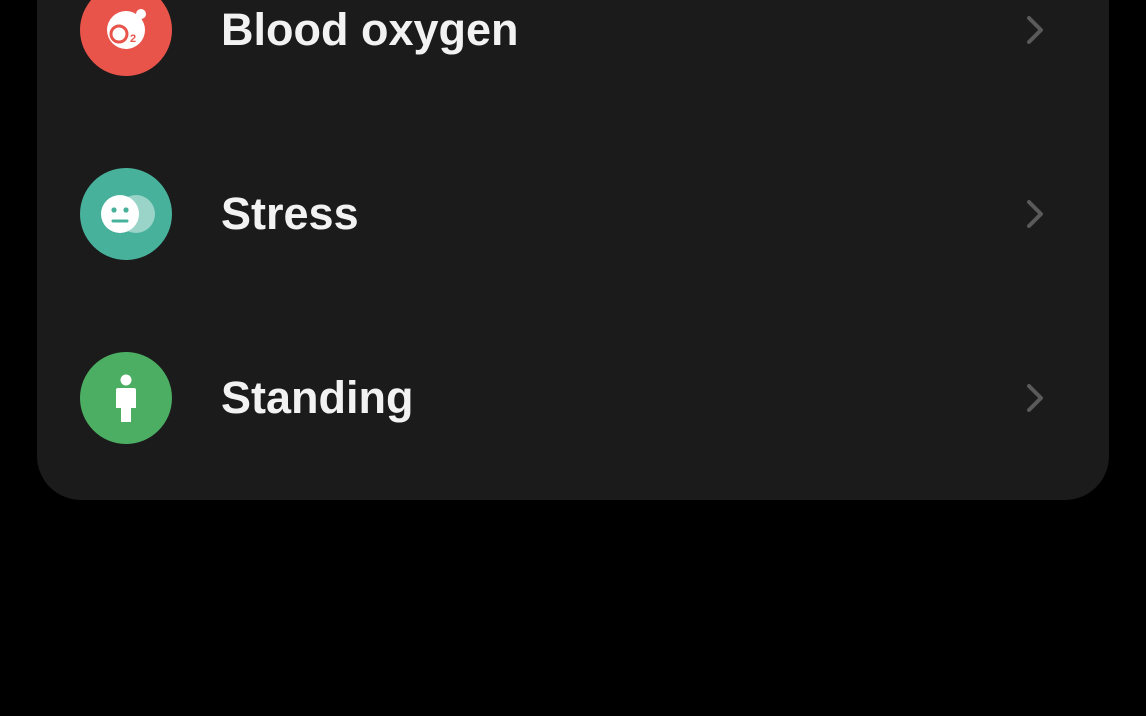 The image size is (1146, 716). I want to click on standing-icon, so click(126, 398).